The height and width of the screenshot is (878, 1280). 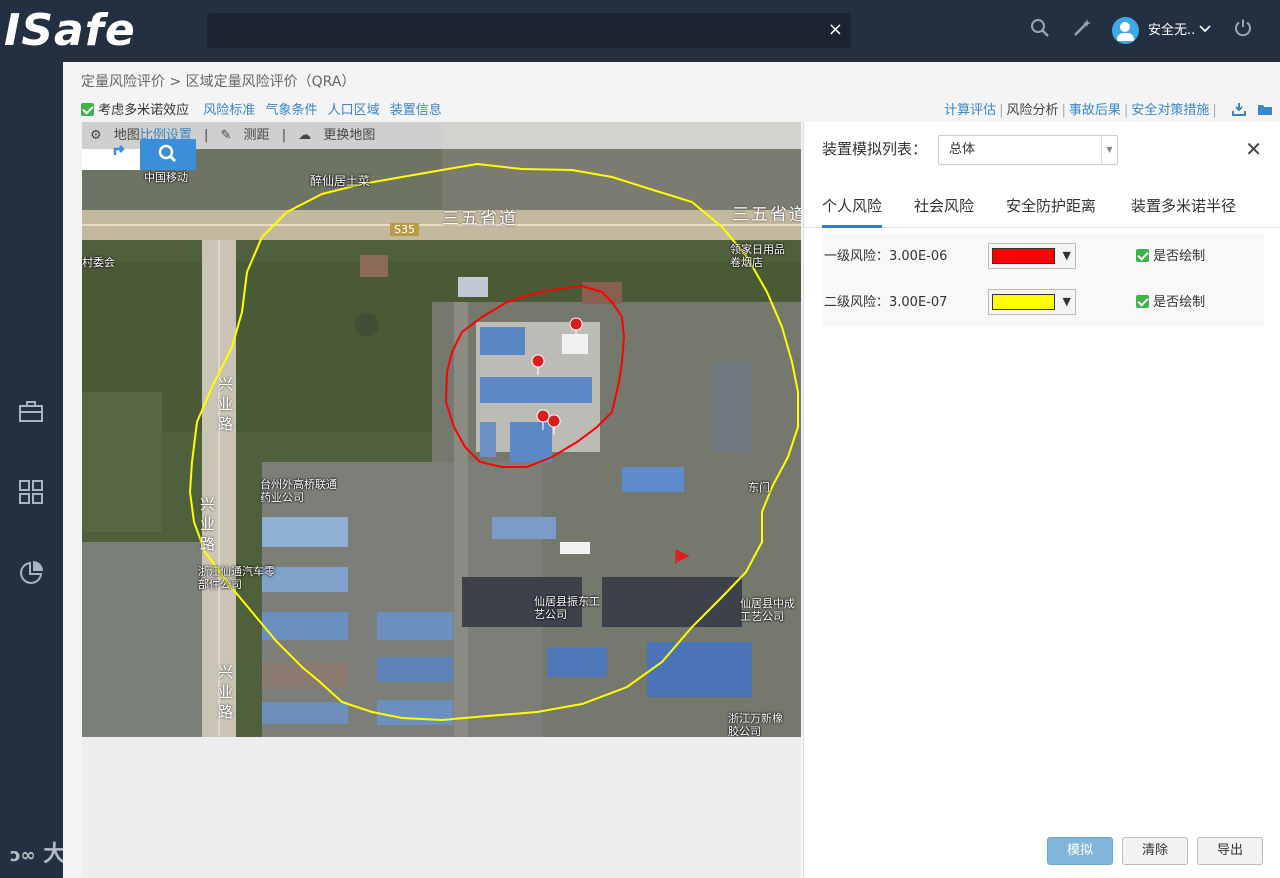 I want to click on search-input: ×, so click(x=529, y=30).